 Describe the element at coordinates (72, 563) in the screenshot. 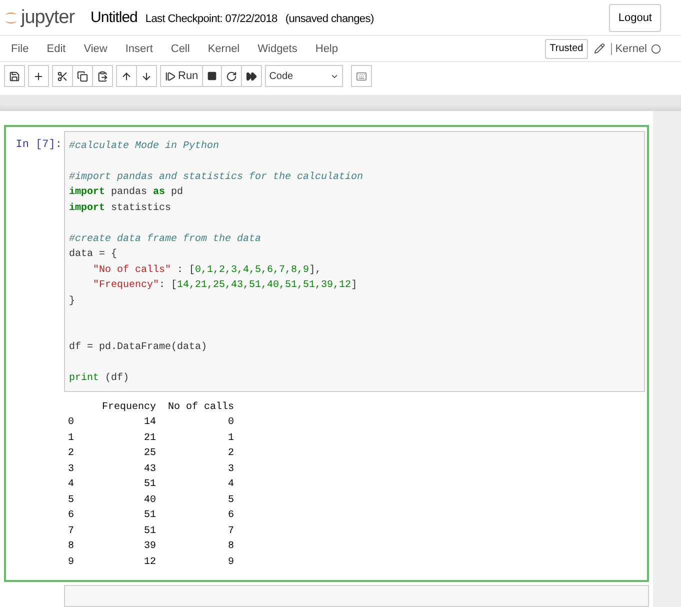

I see `output-row-index: 9` at that location.